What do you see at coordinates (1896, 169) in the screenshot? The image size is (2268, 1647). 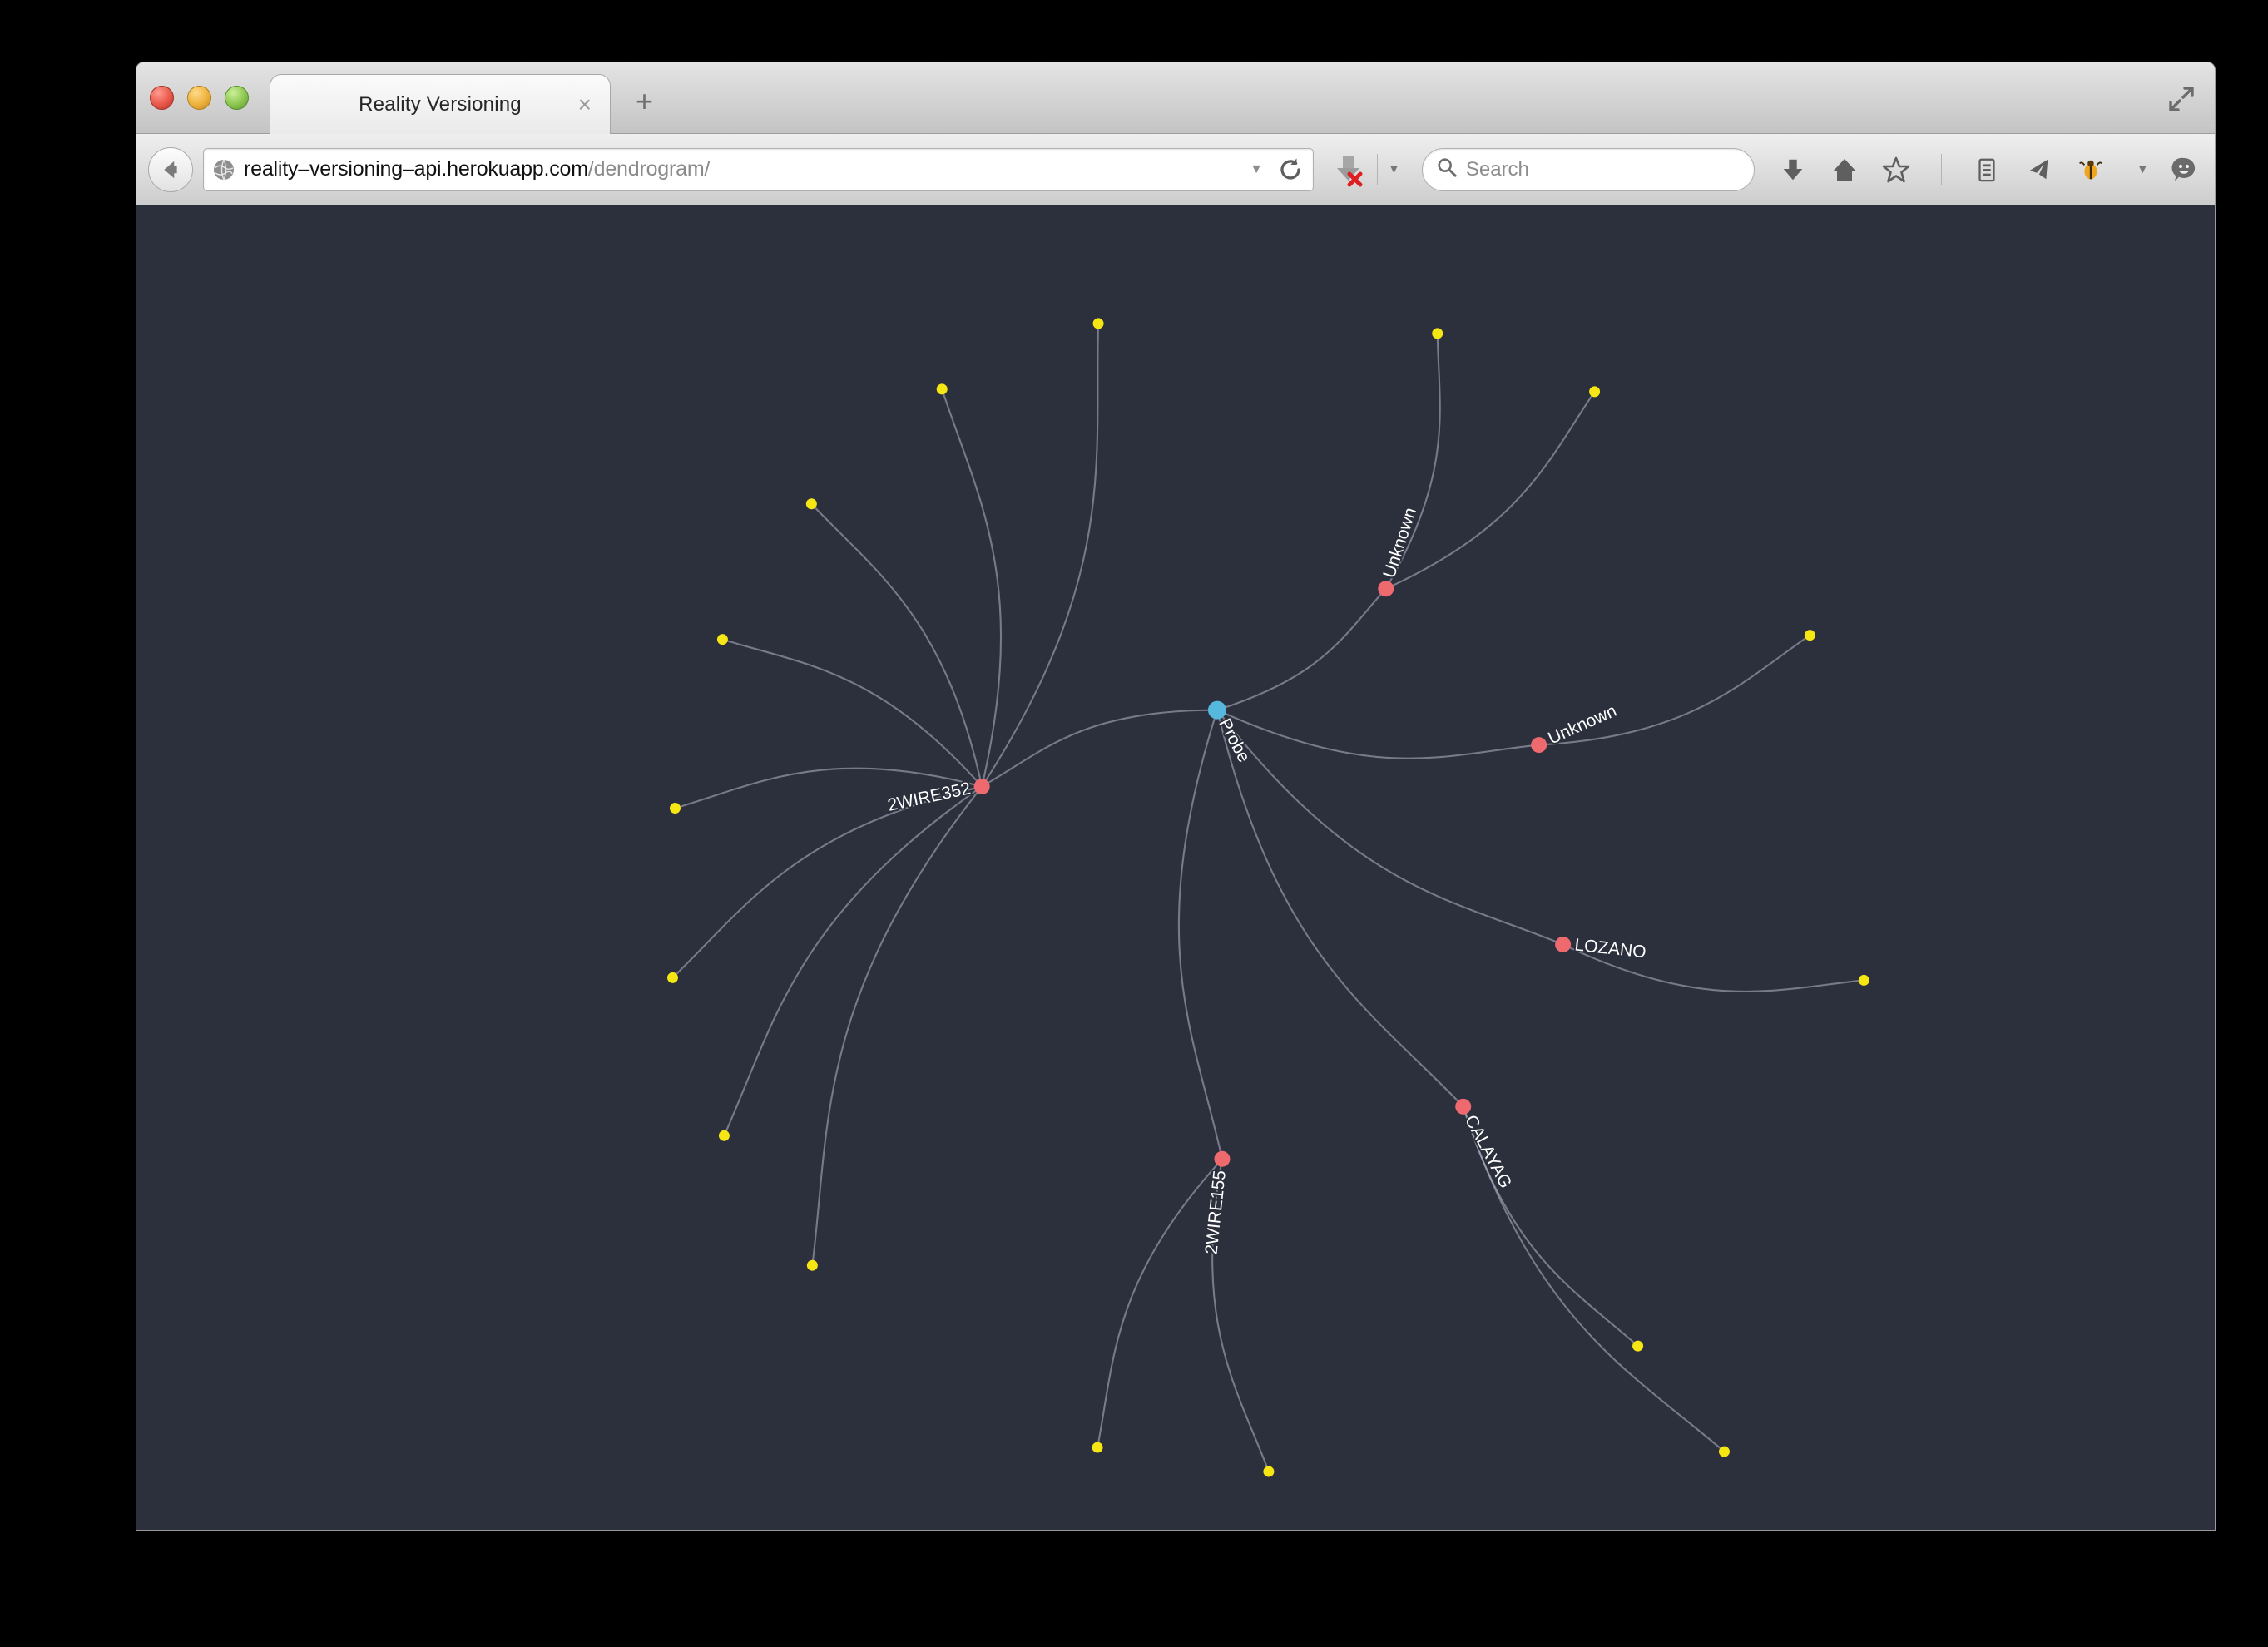 I see `bookmark-star-icon` at bounding box center [1896, 169].